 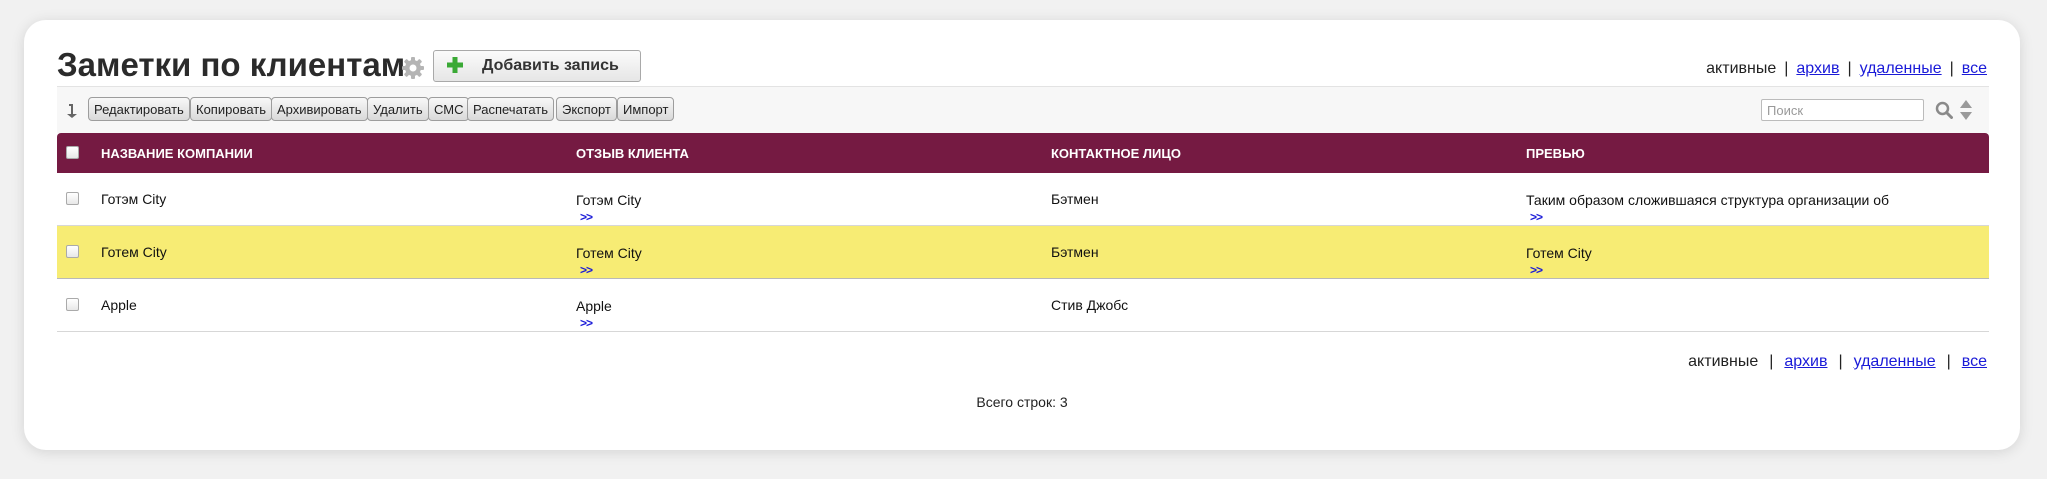 I want to click on export-button: Экспорт, so click(x=586, y=109).